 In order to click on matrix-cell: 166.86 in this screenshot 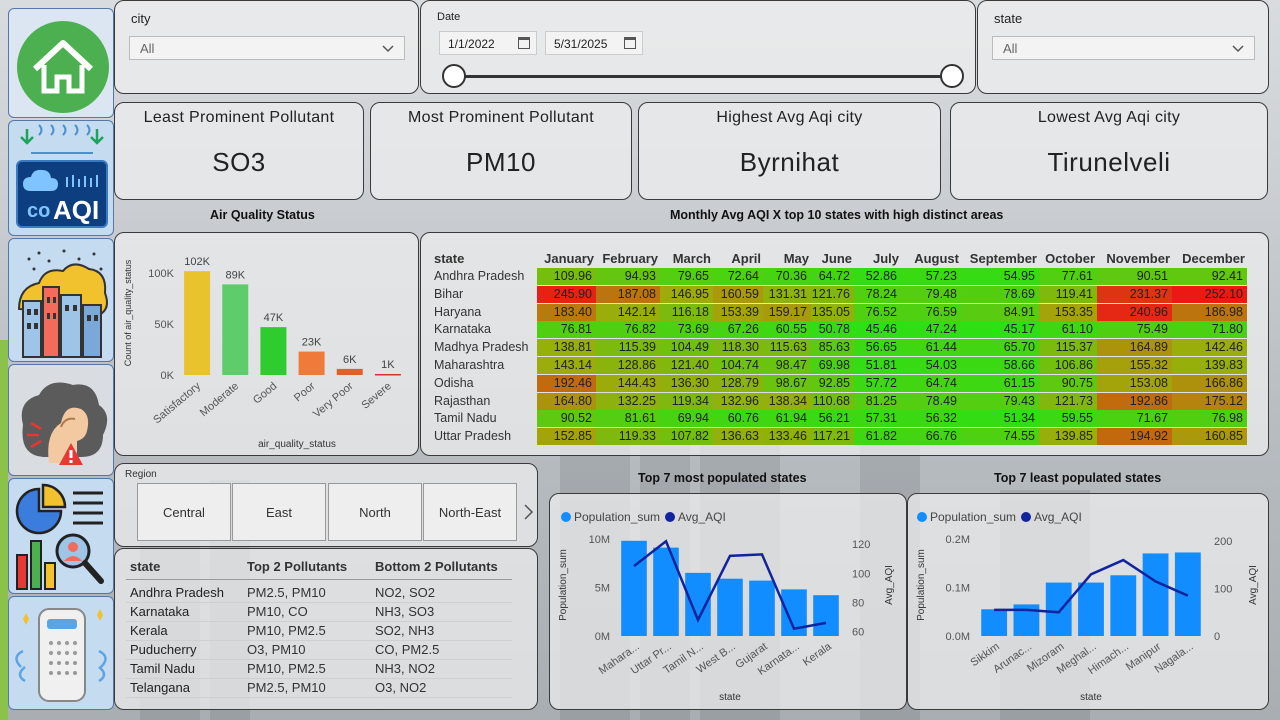, I will do `click(1209, 383)`.